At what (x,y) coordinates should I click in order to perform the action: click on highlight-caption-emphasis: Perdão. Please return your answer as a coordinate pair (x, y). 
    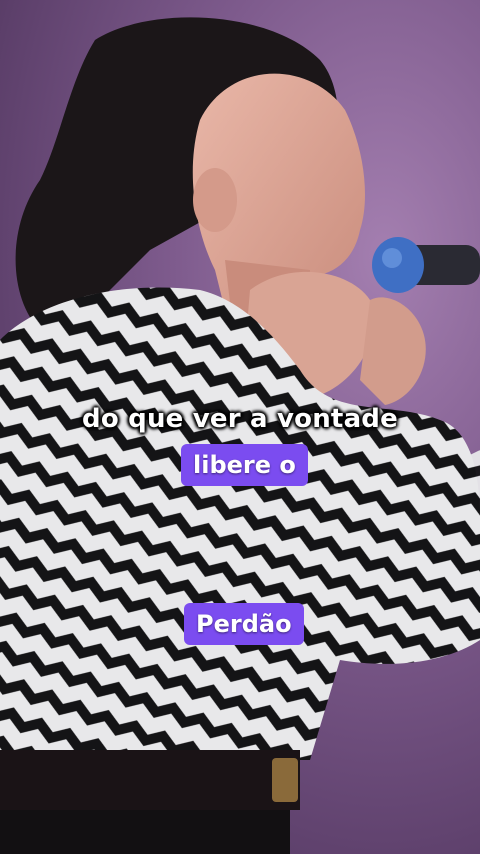
    Looking at the image, I should click on (244, 624).